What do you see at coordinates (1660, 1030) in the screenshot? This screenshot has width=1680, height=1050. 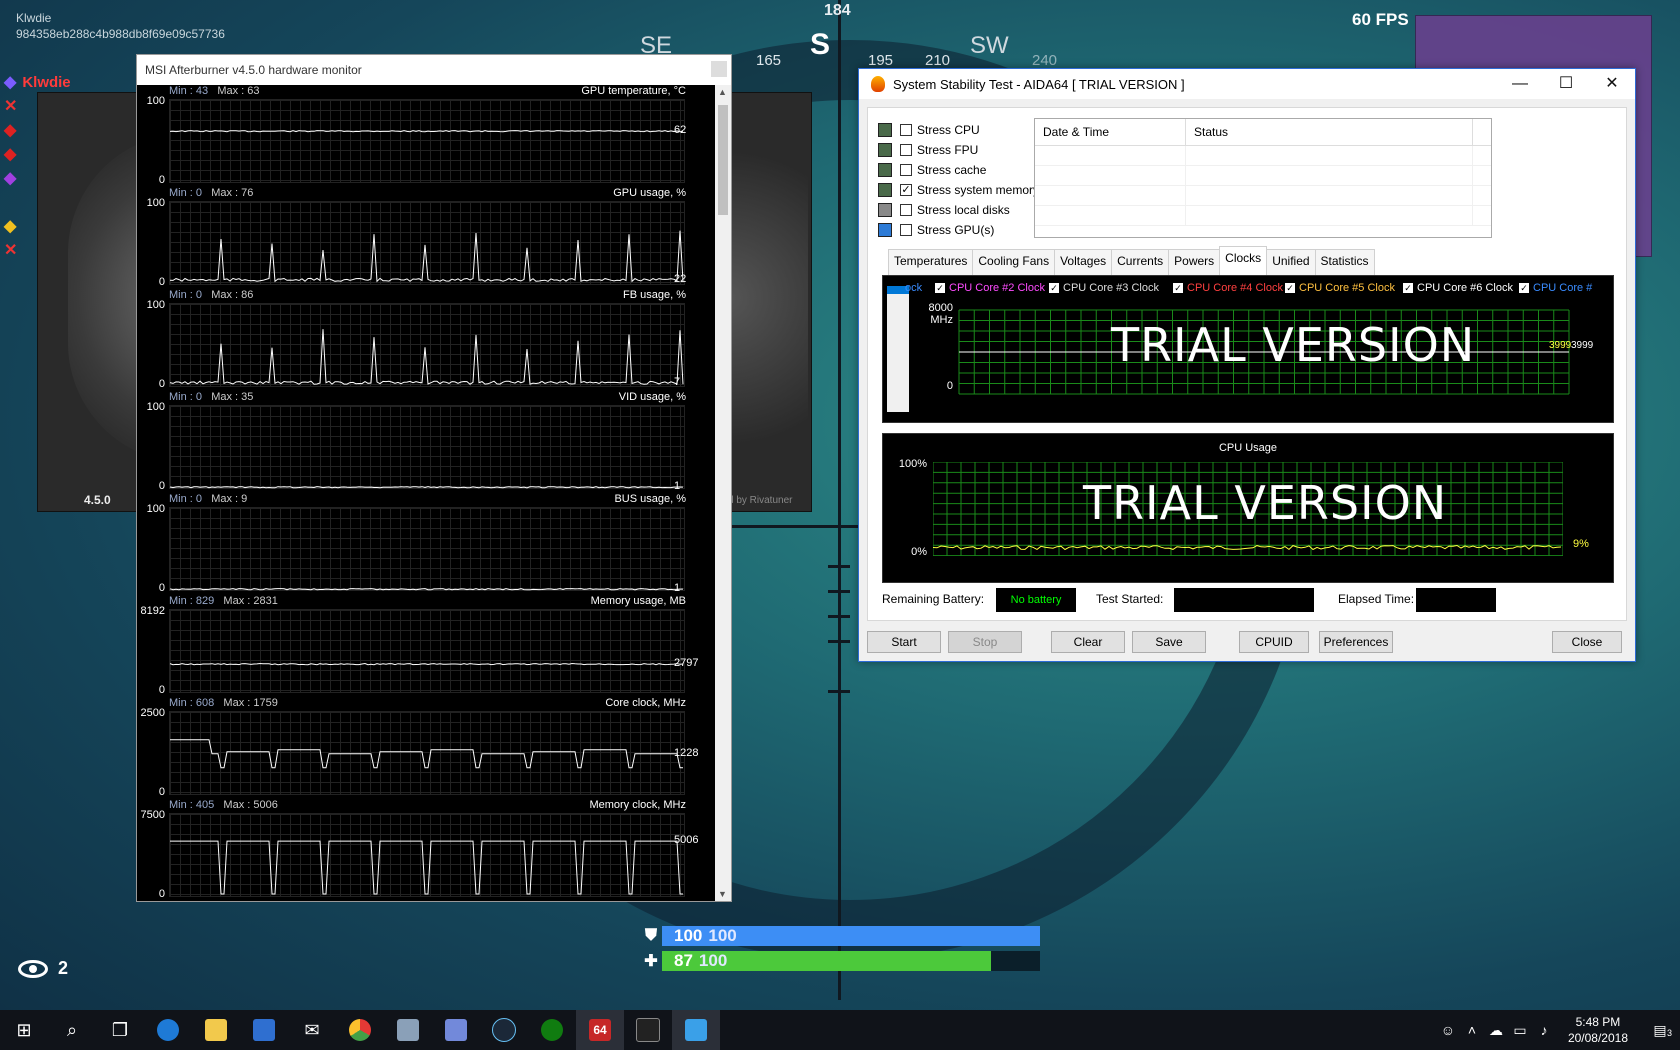 I see `notification-icon: ▤ 3` at bounding box center [1660, 1030].